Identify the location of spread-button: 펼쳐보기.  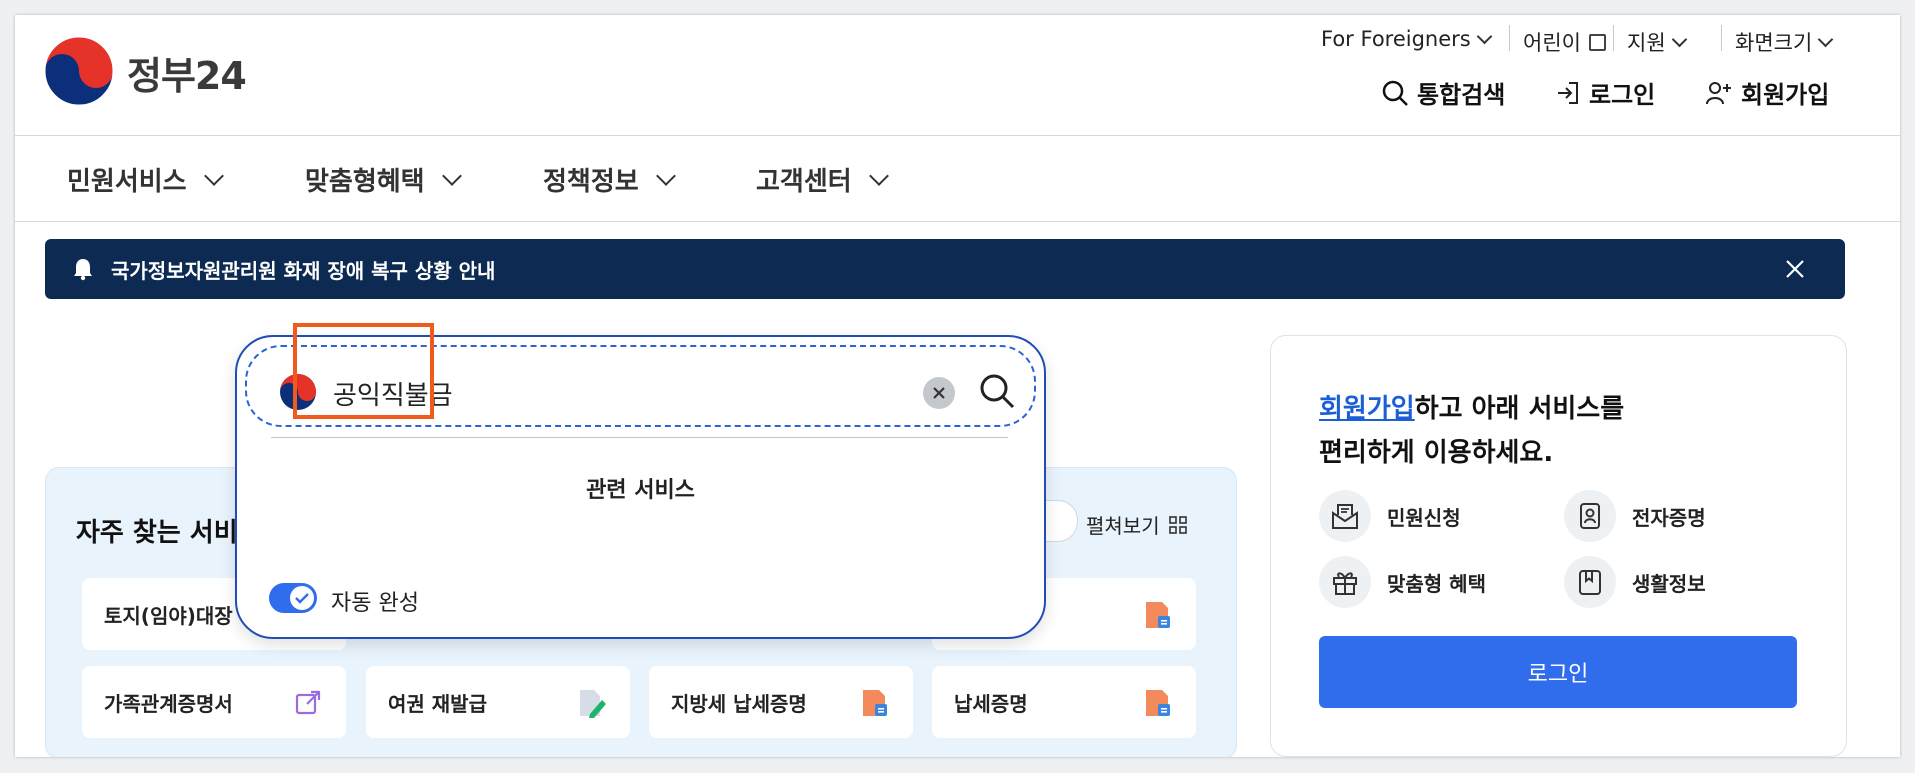
(1137, 524).